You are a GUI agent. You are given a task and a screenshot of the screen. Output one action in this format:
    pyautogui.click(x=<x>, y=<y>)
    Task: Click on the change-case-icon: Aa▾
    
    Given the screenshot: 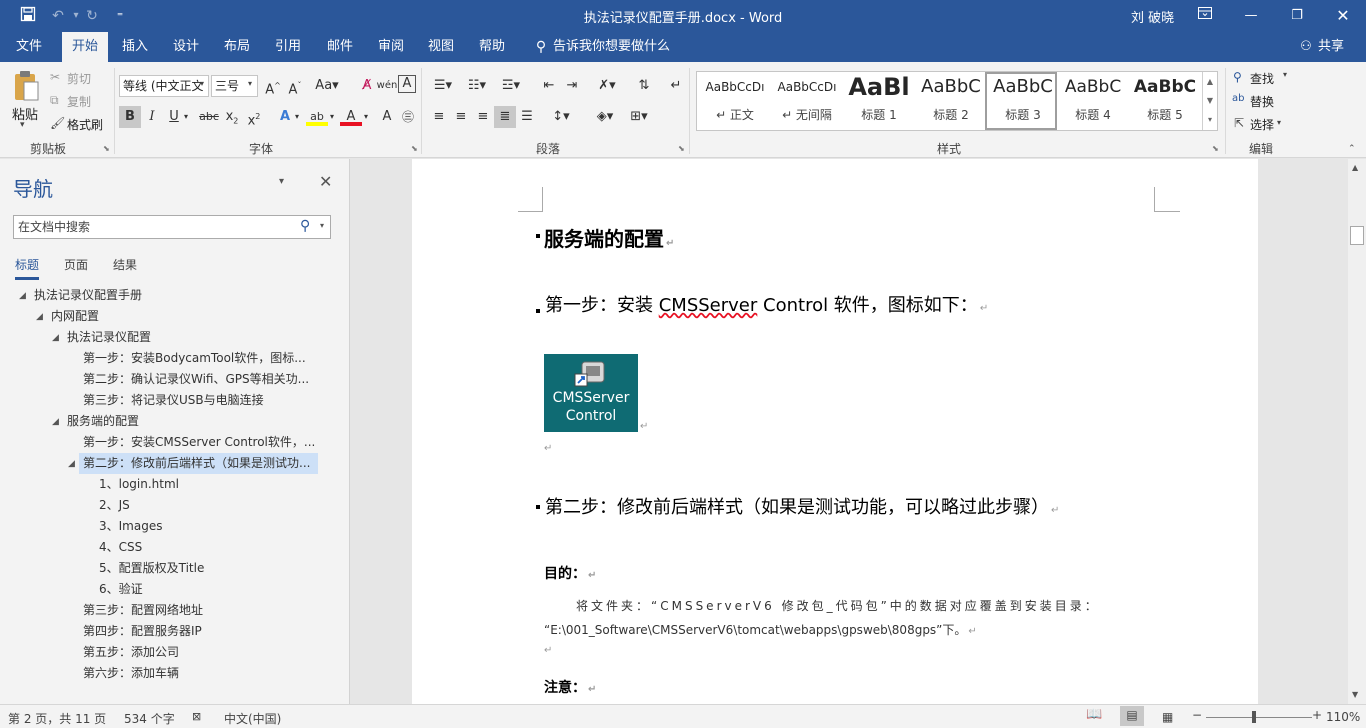 What is the action you would take?
    pyautogui.click(x=327, y=86)
    